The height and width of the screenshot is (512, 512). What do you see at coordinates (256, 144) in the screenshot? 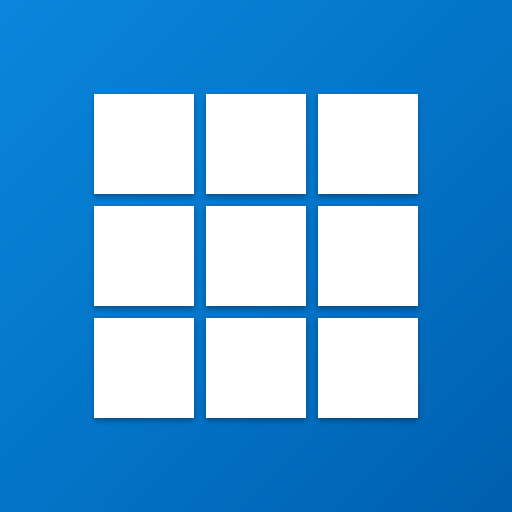
I see `tile-r1-c2` at bounding box center [256, 144].